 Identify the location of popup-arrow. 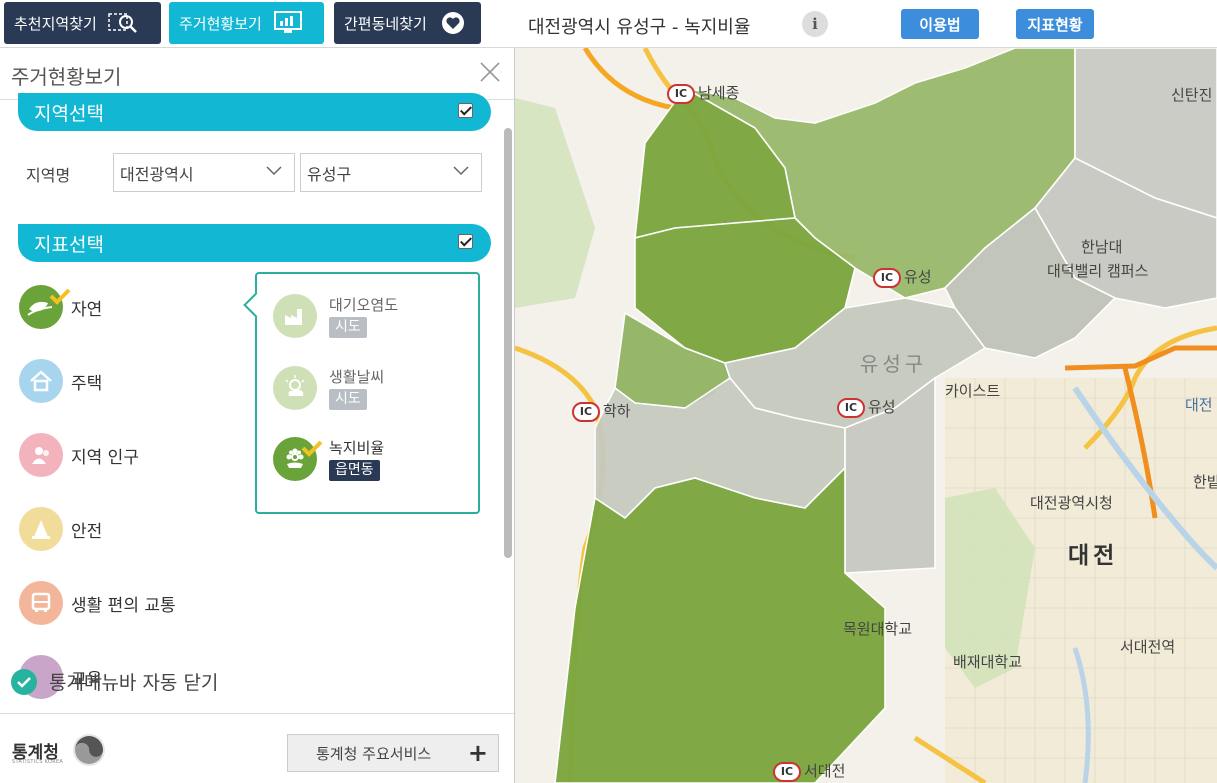
(256, 305).